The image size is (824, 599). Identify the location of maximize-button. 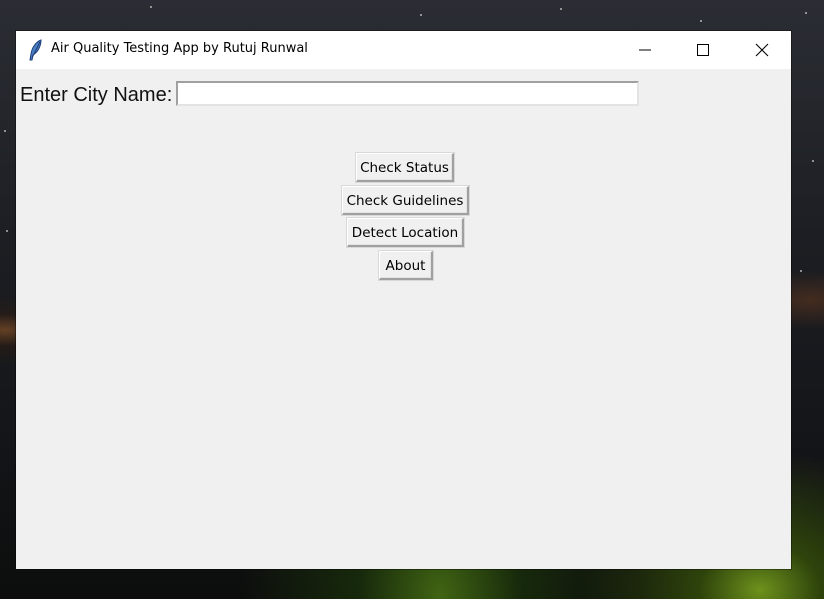
(703, 50).